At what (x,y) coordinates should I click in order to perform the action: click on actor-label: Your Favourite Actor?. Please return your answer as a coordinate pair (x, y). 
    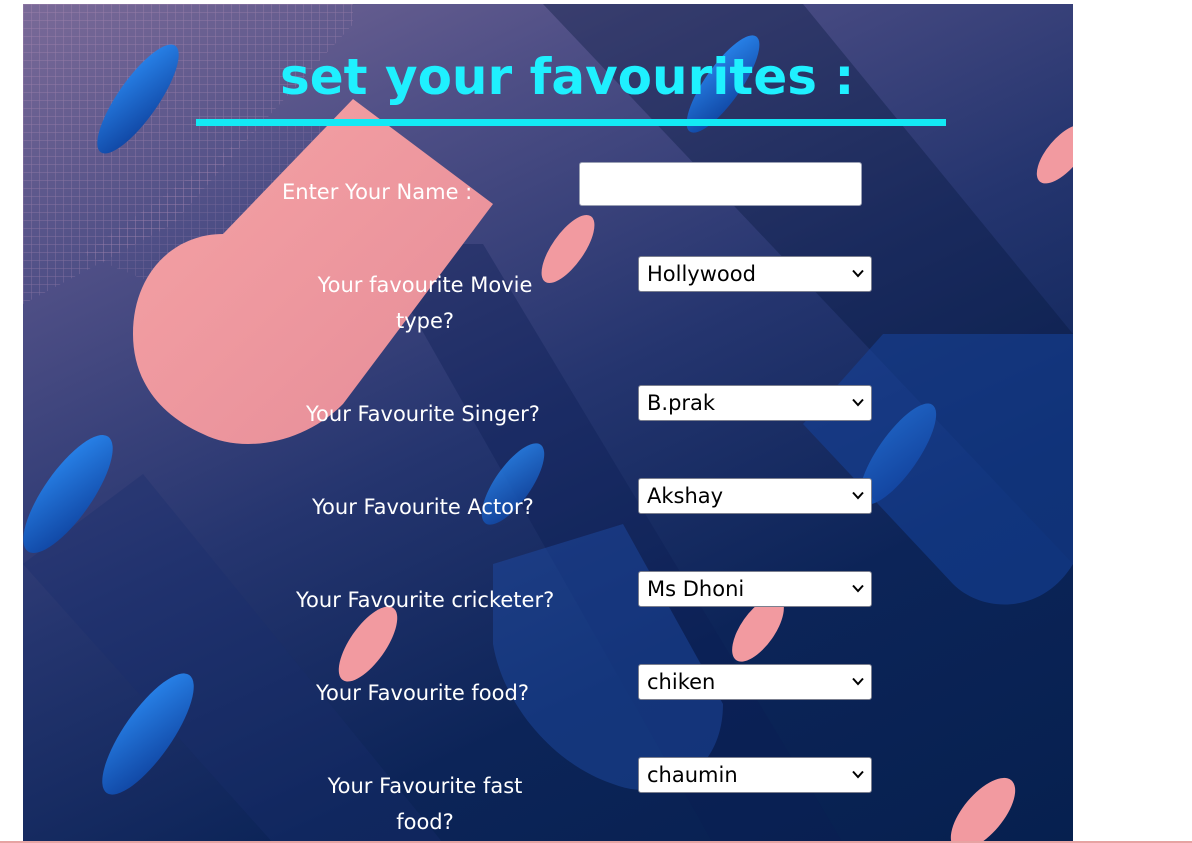
    Looking at the image, I should click on (423, 507).